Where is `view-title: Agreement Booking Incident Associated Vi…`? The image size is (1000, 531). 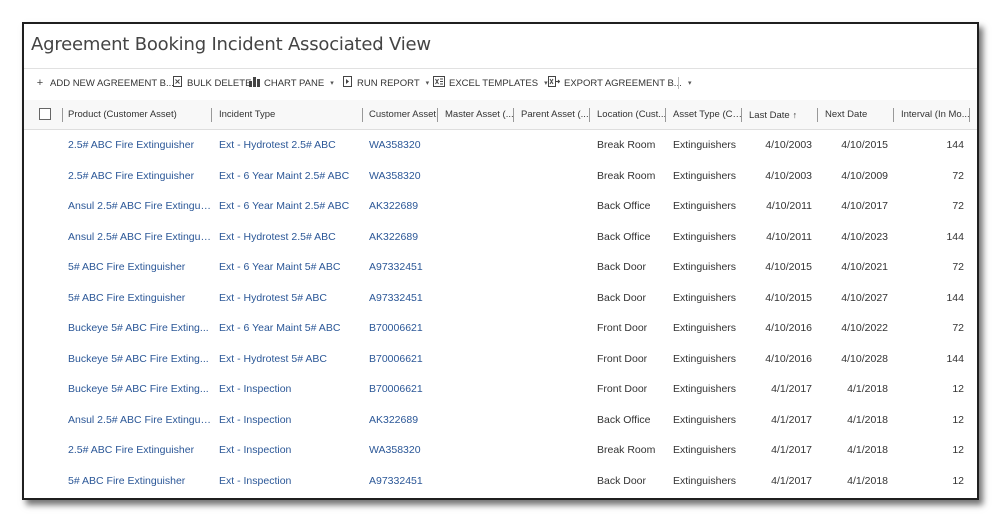
view-title: Agreement Booking Incident Associated Vi… is located at coordinates (231, 44).